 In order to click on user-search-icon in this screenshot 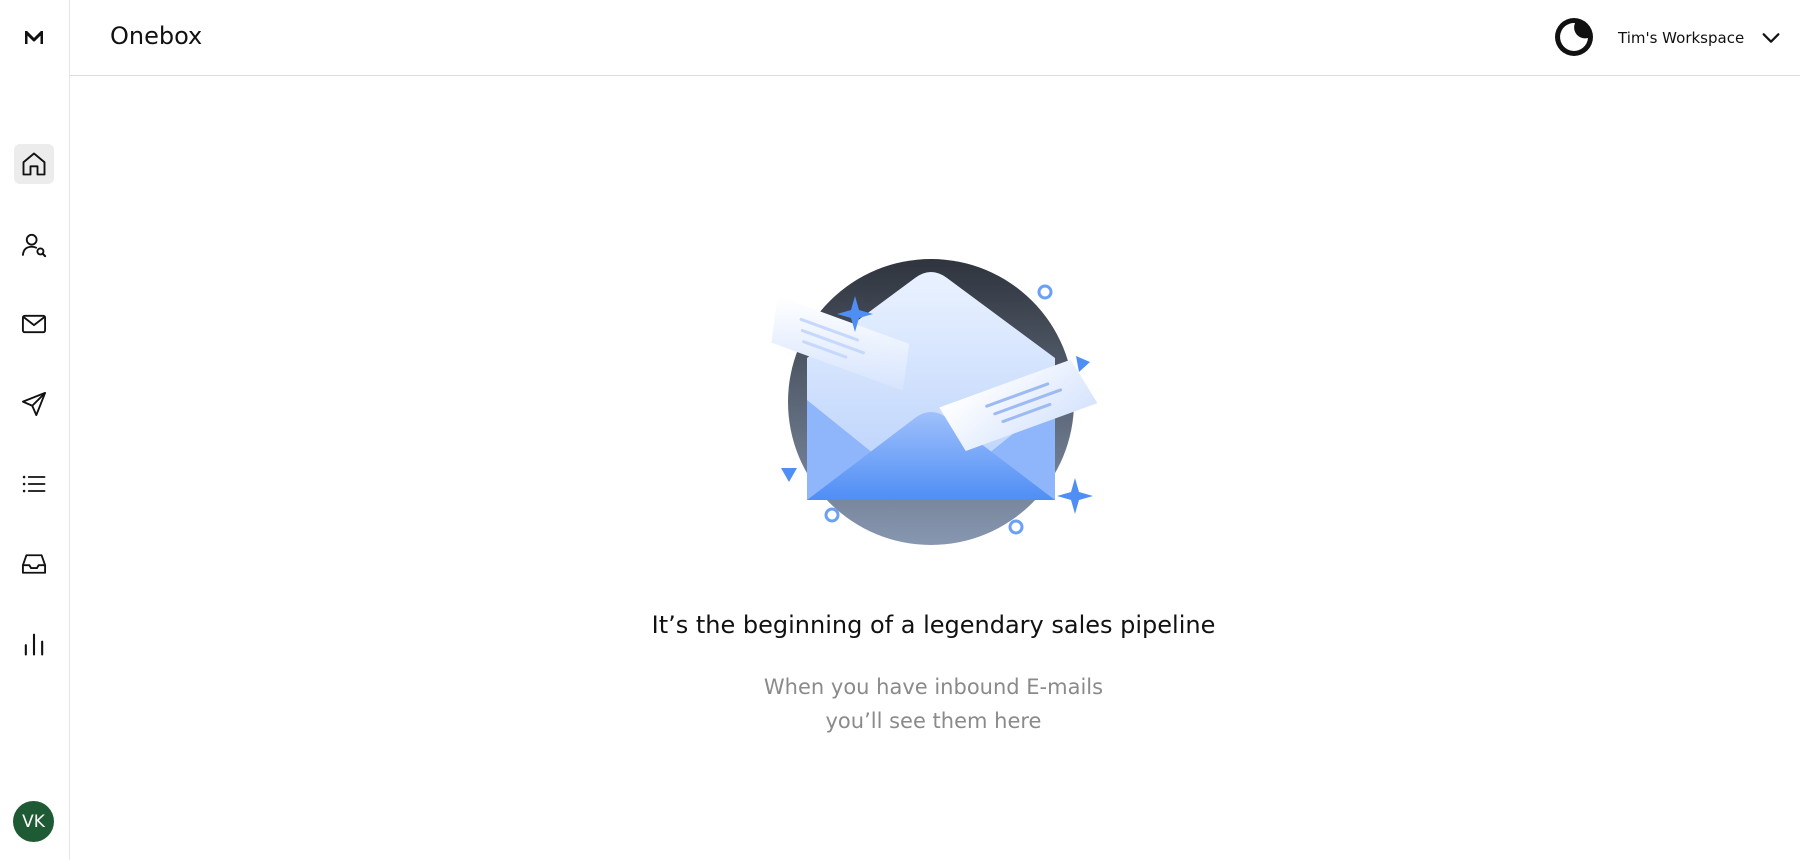, I will do `click(34, 245)`.